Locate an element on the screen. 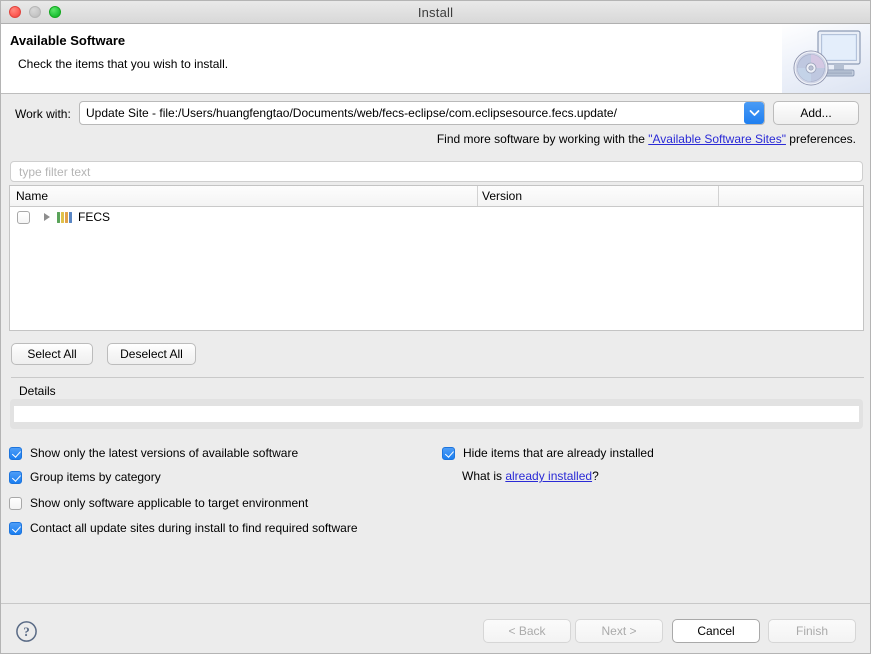 The height and width of the screenshot is (654, 871). option-group-by-category-label: Group items by category is located at coordinates (95, 477).